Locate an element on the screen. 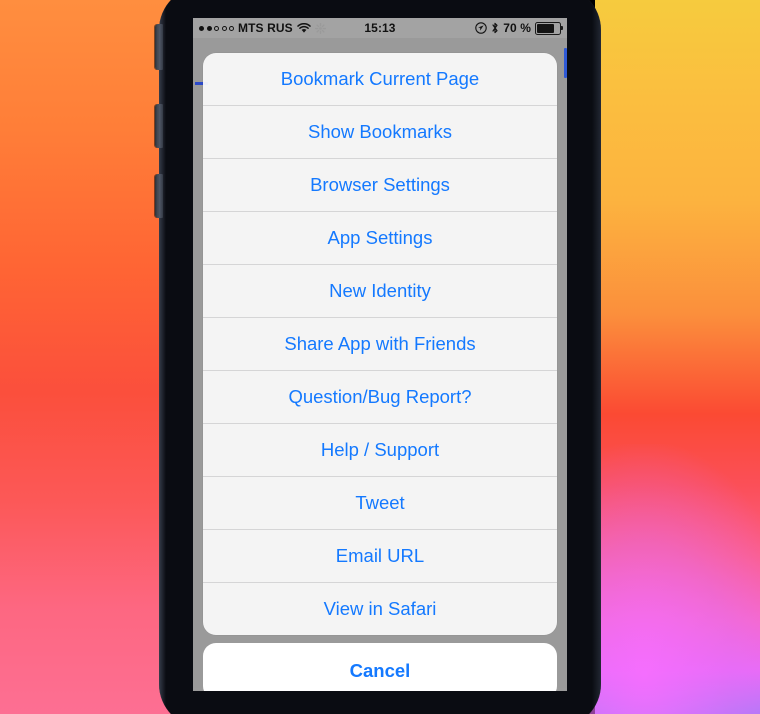 The height and width of the screenshot is (714, 760). volume-down-button is located at coordinates (159, 196).